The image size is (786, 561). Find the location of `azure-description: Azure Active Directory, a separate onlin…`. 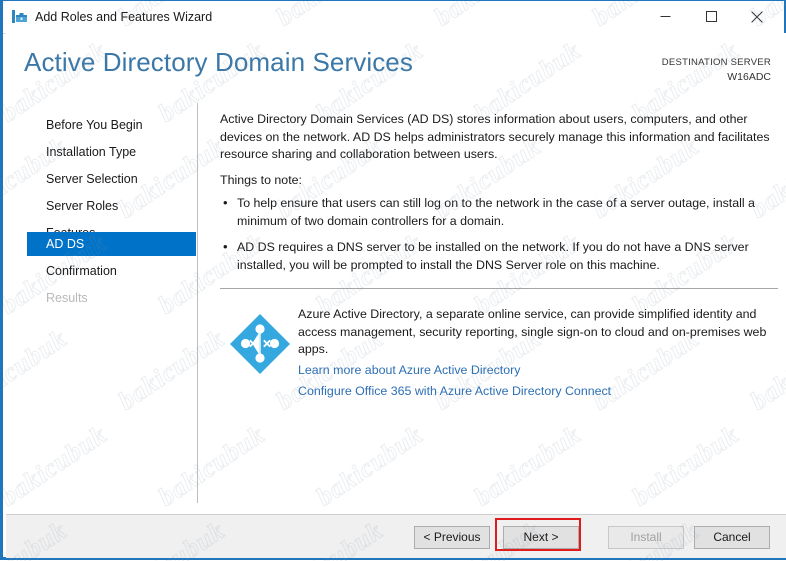

azure-description: Azure Active Directory, a separate onlin… is located at coordinates (532, 331).